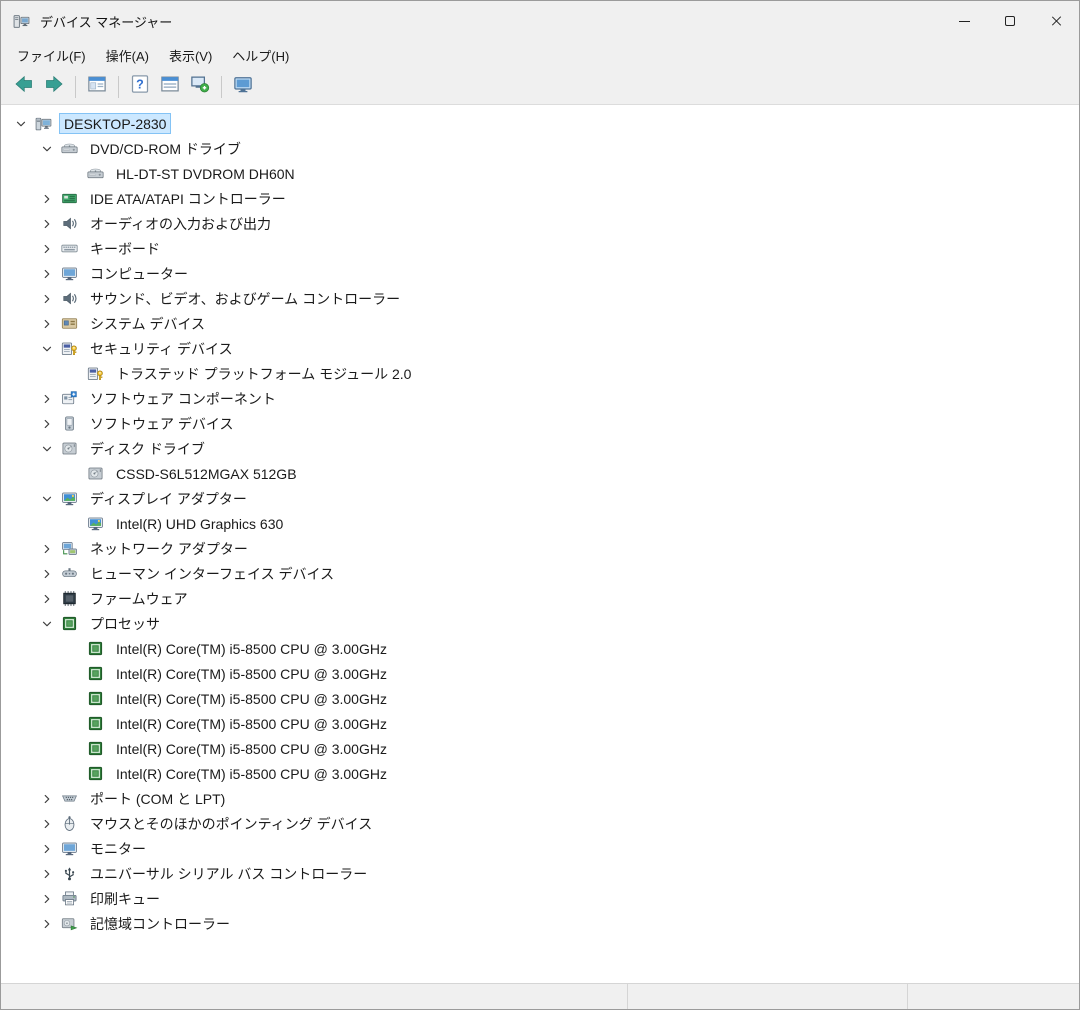 The image size is (1080, 1010). What do you see at coordinates (540, 398) in the screenshot?
I see `tree-item: ソフトウェア コンポーネント` at bounding box center [540, 398].